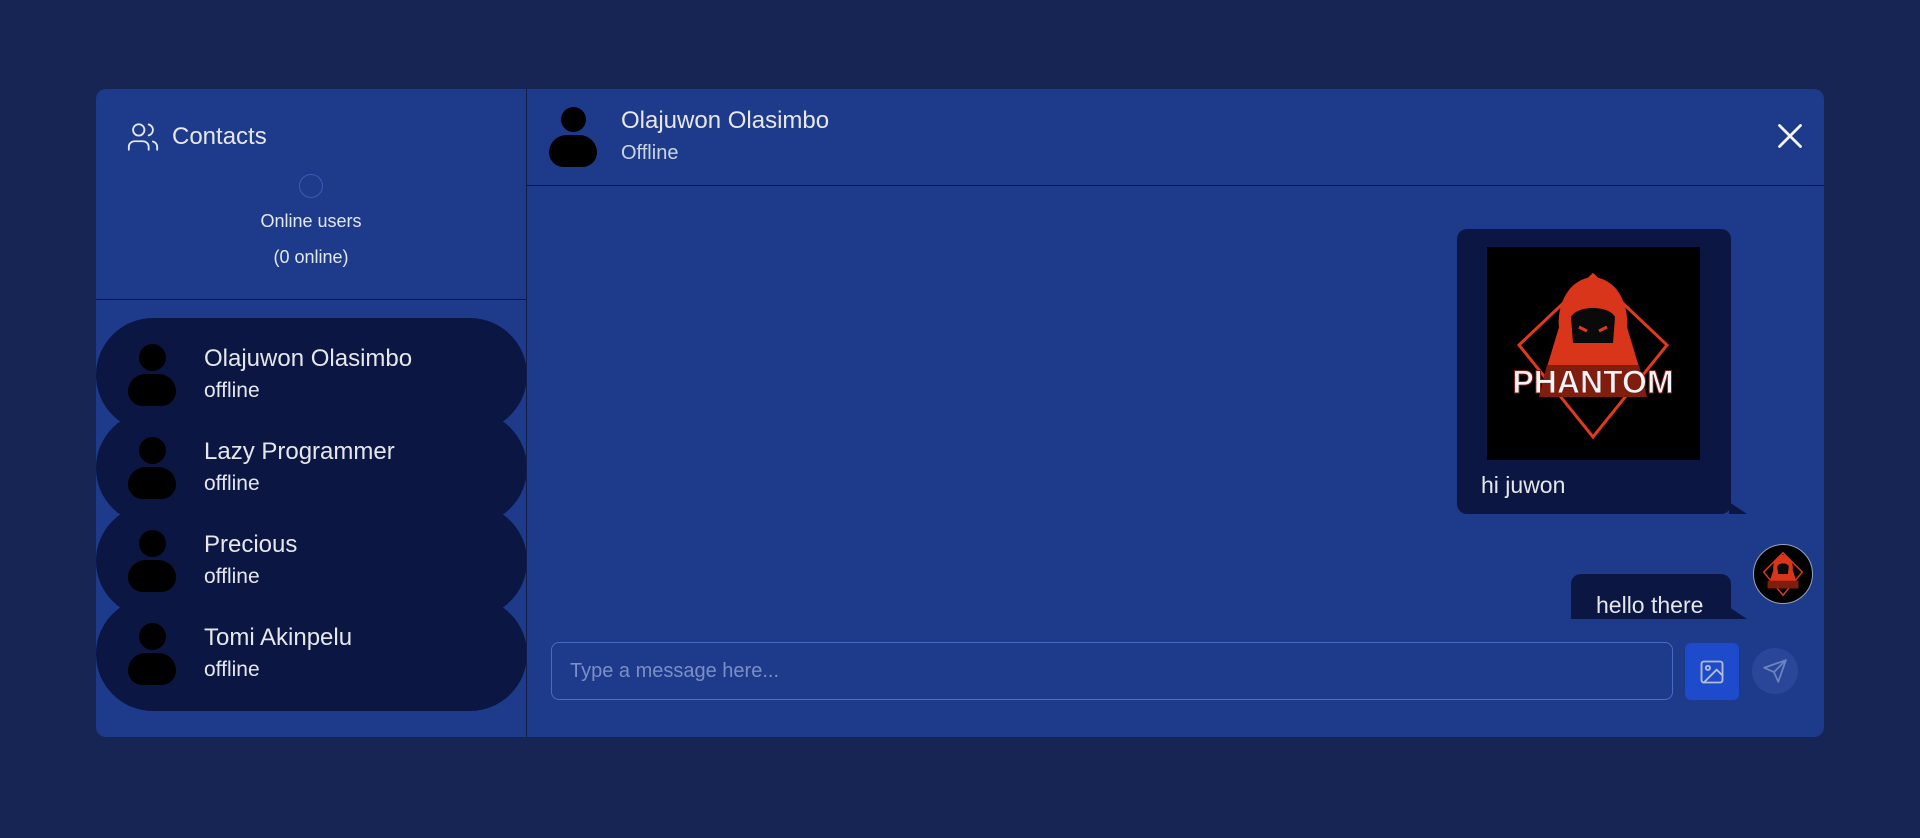 Image resolution: width=1920 pixels, height=838 pixels. What do you see at coordinates (143, 137) in the screenshot?
I see `users-icon` at bounding box center [143, 137].